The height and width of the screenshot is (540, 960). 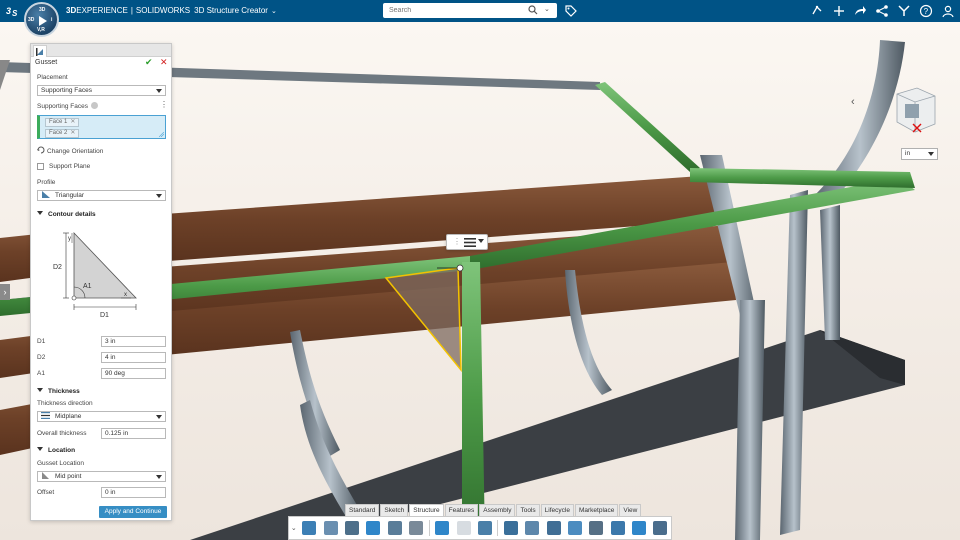 What do you see at coordinates (60, 463) in the screenshot?
I see `gusset-location-label: Gusset Location` at bounding box center [60, 463].